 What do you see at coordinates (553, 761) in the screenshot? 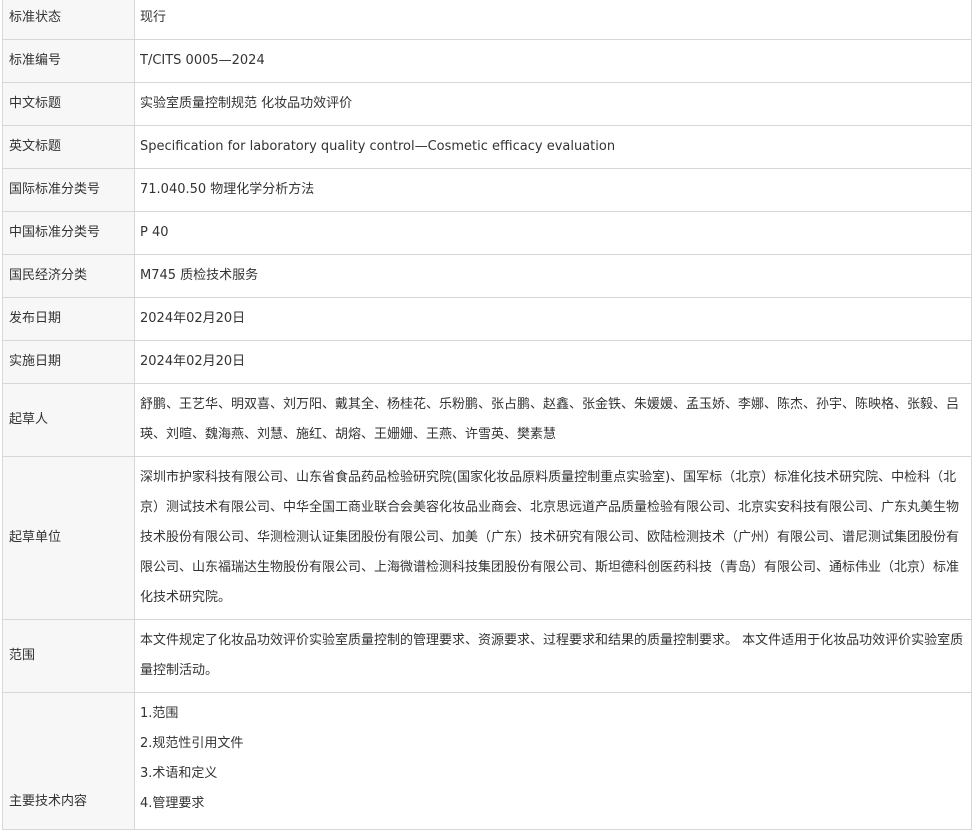
I see `content-list: 1.范围 2.规范性引用文件 3.术语和定义 4.管理要求` at bounding box center [553, 761].